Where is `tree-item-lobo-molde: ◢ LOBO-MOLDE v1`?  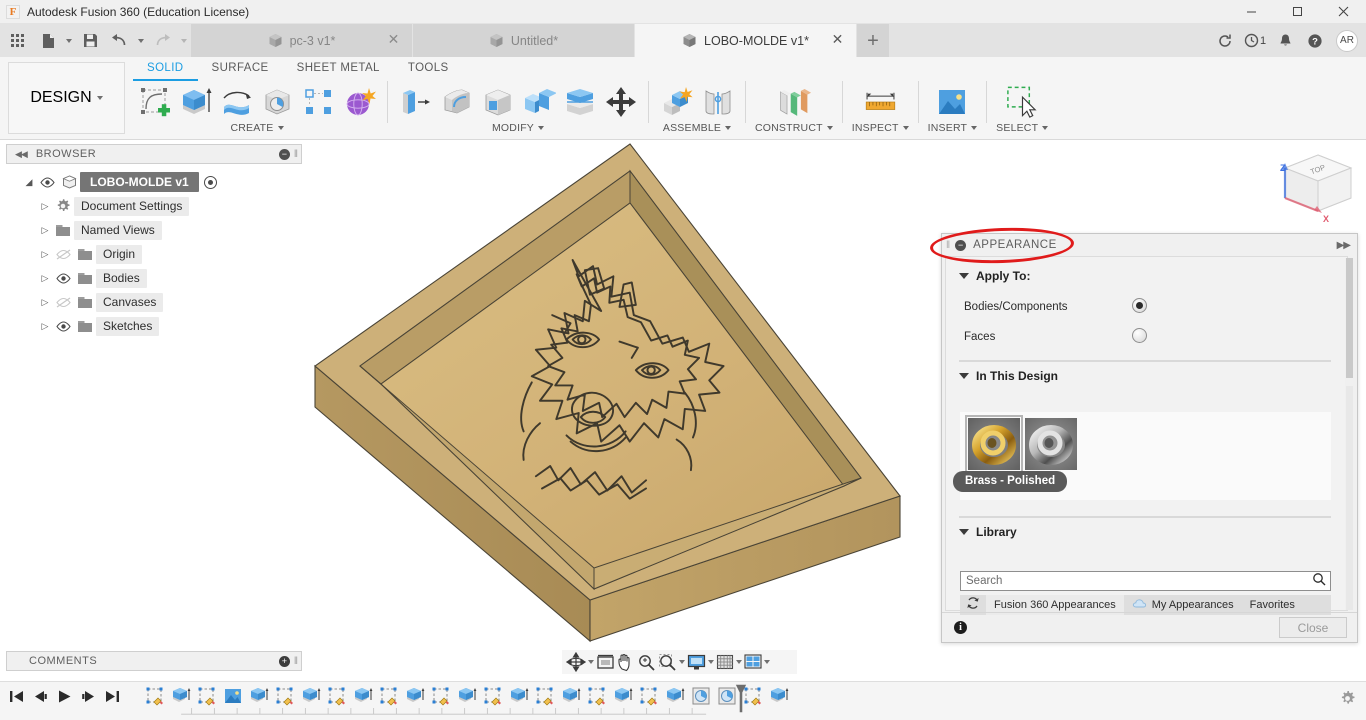
tree-item-lobo-molde: ◢ LOBO-MOLDE v1 is located at coordinates (154, 182).